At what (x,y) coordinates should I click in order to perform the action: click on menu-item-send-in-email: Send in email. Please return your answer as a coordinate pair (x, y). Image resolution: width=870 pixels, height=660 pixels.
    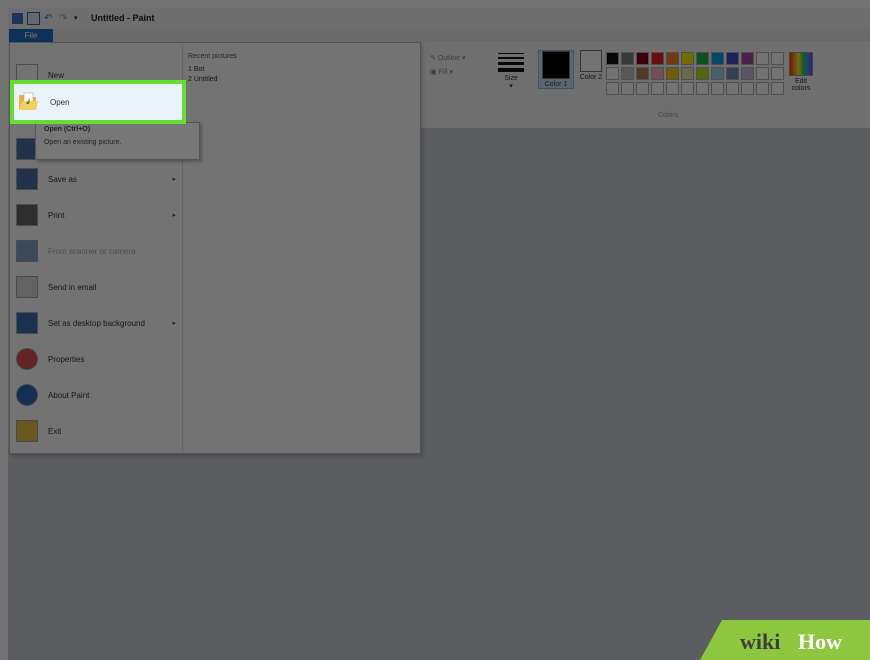
    Looking at the image, I should click on (96, 287).